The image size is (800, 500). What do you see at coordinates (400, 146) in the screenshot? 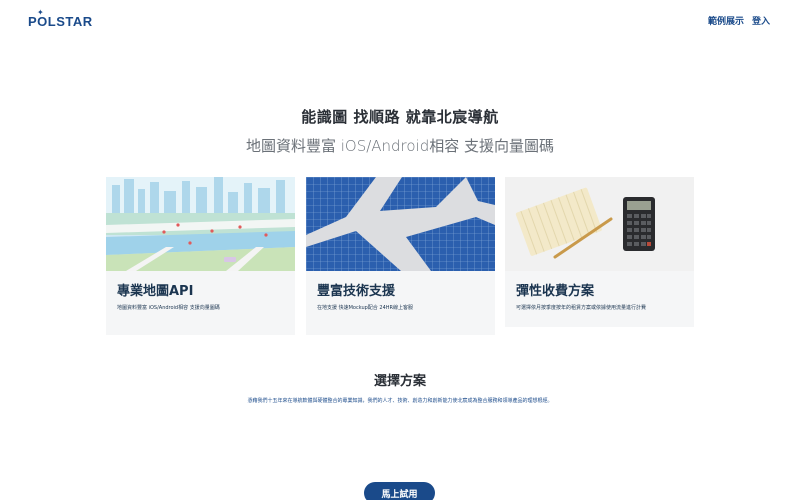
I see `hero-subtitle: 地圖資料豐富 iOS/Android相容 支援向量圖碼` at bounding box center [400, 146].